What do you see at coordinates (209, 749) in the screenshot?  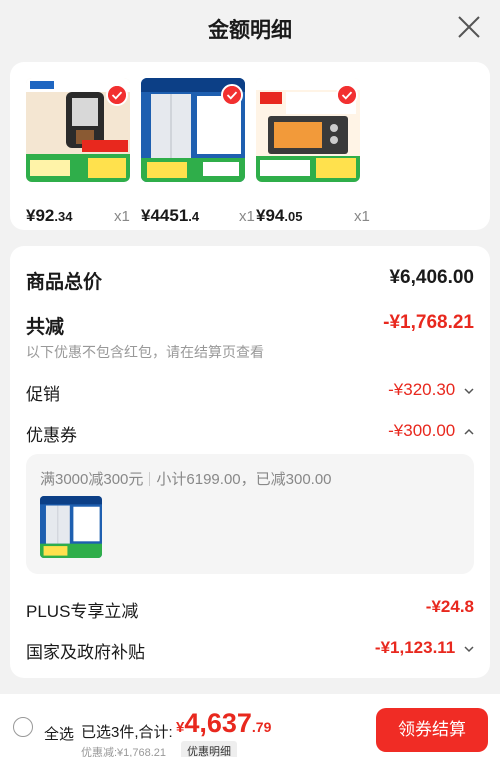 I see `discount-detail-tag: 优惠明细` at bounding box center [209, 749].